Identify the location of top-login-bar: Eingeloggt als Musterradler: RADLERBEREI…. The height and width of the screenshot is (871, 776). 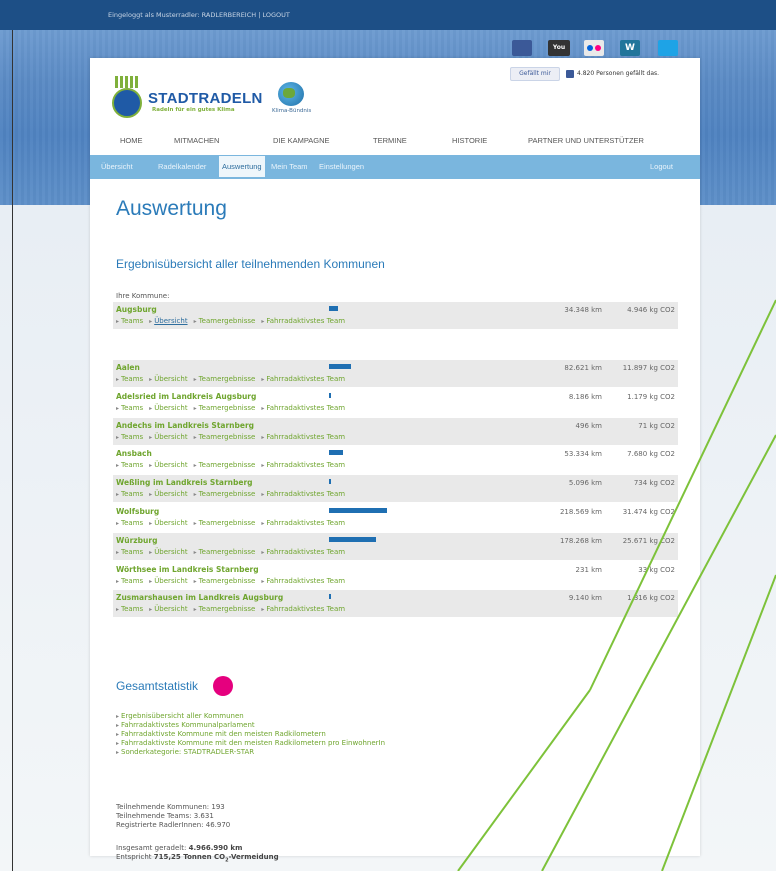
(388, 15).